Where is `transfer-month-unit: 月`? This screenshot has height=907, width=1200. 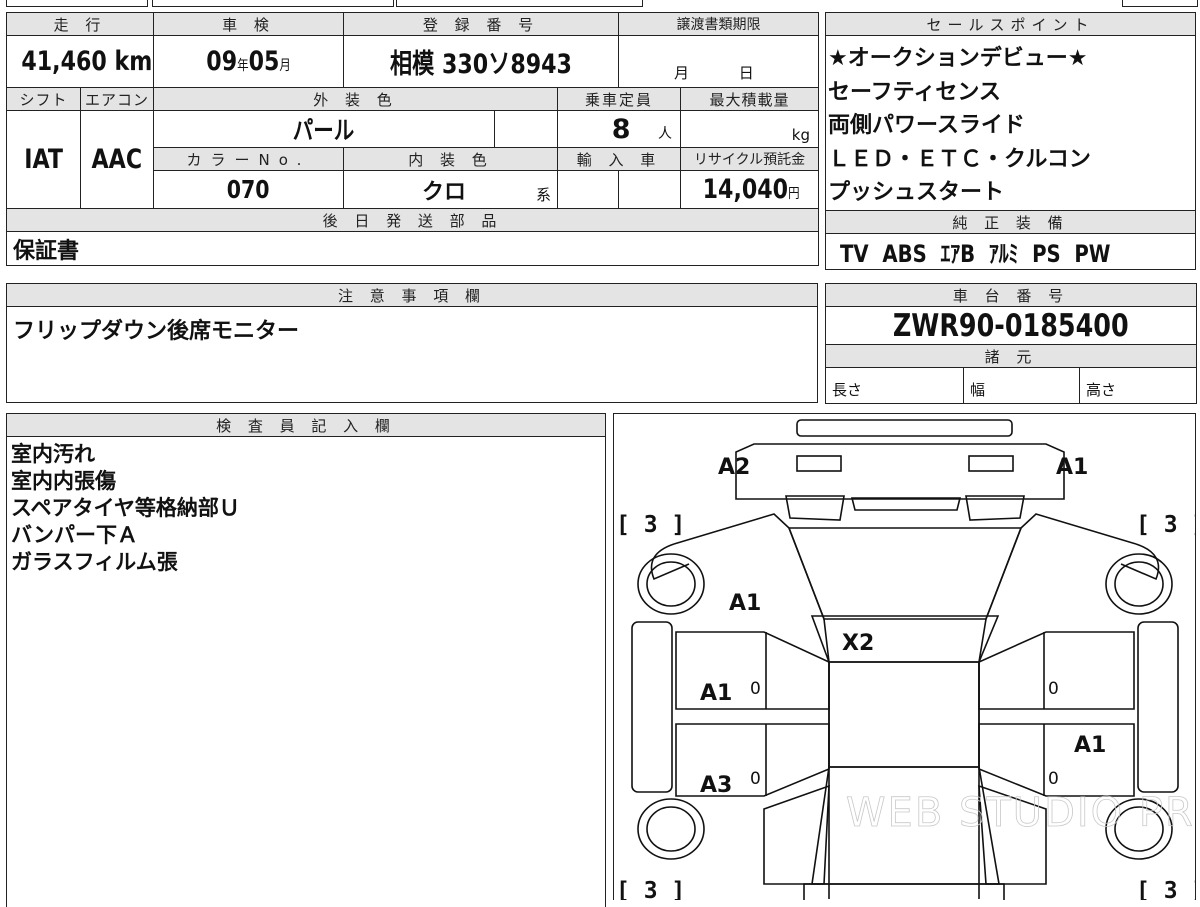 transfer-month-unit: 月 is located at coordinates (682, 73).